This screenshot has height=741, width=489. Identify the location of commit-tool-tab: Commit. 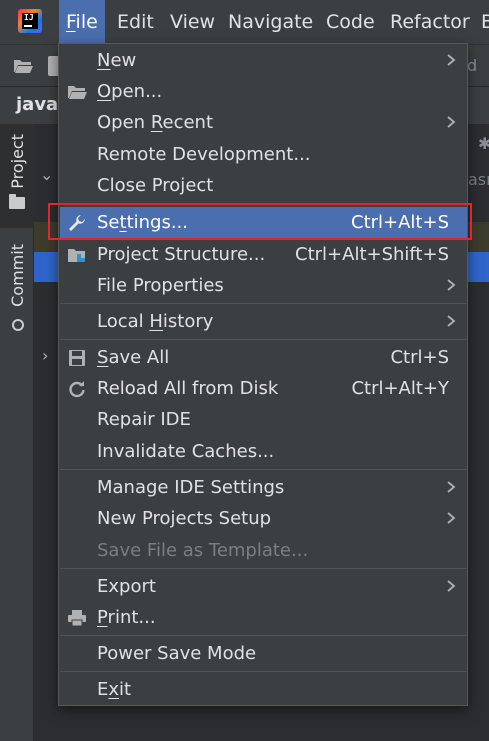
(17, 288).